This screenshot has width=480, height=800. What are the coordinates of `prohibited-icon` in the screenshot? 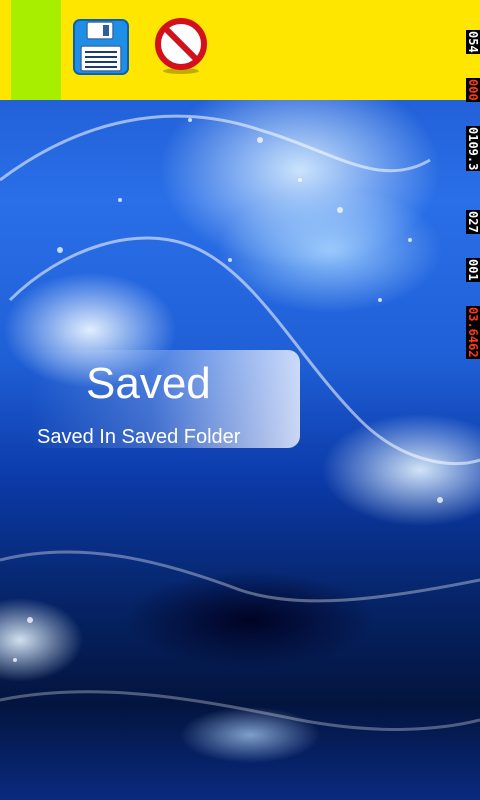 It's located at (181, 49).